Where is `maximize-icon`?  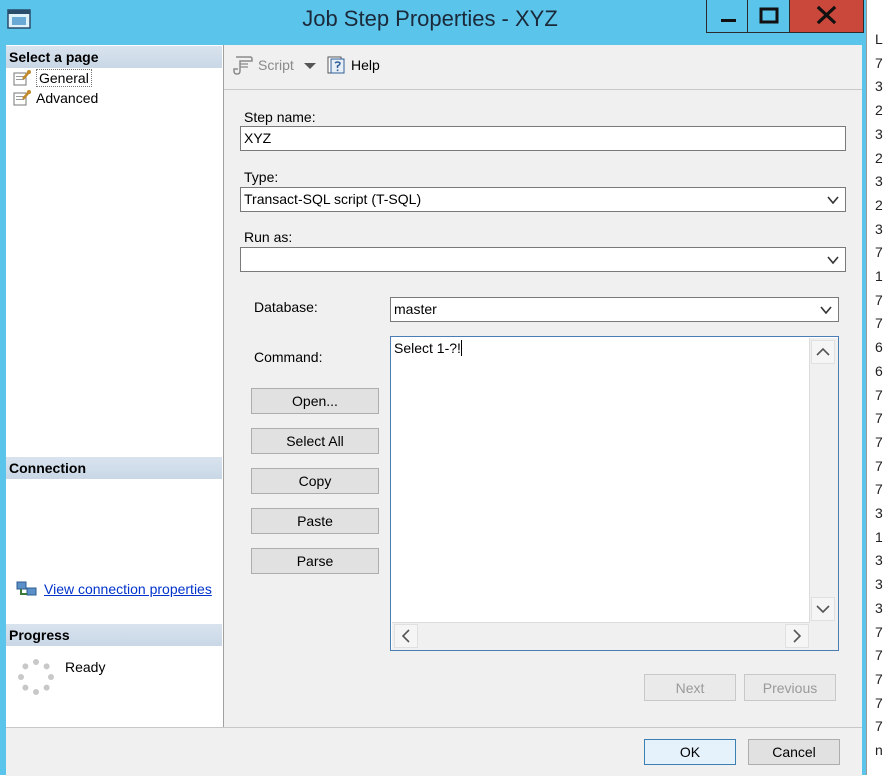 maximize-icon is located at coordinates (769, 15).